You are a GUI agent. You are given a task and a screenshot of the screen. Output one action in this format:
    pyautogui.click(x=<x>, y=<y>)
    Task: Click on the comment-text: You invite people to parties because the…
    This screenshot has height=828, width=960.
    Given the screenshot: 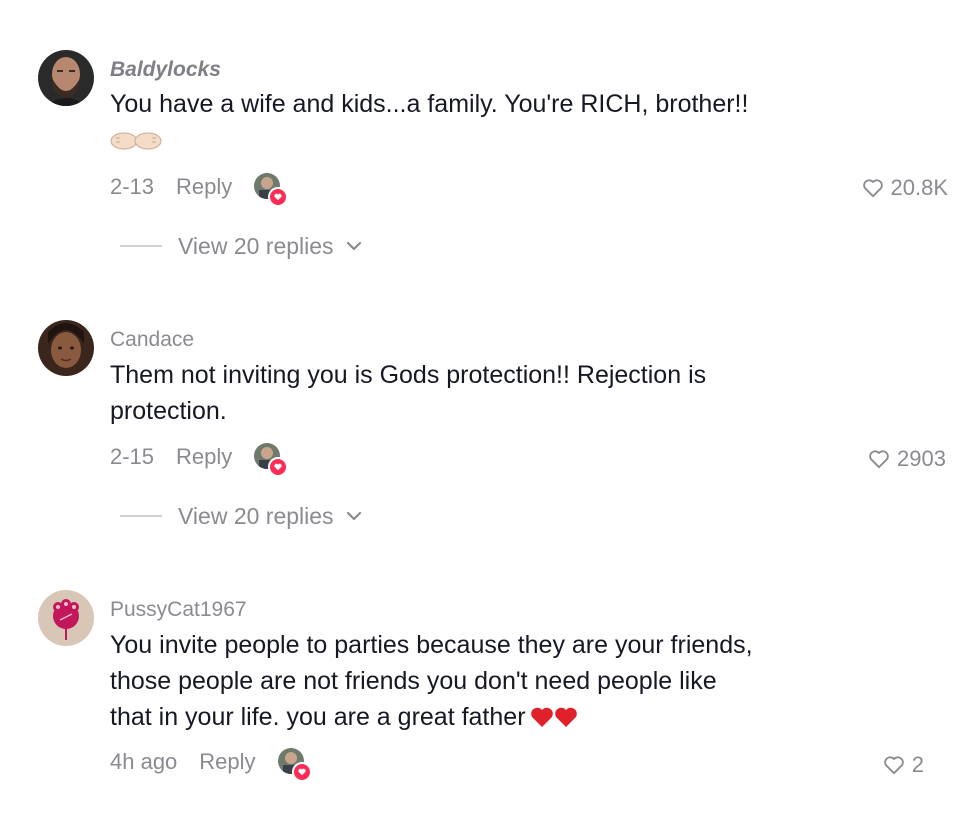 What is the action you would take?
    pyautogui.click(x=490, y=683)
    